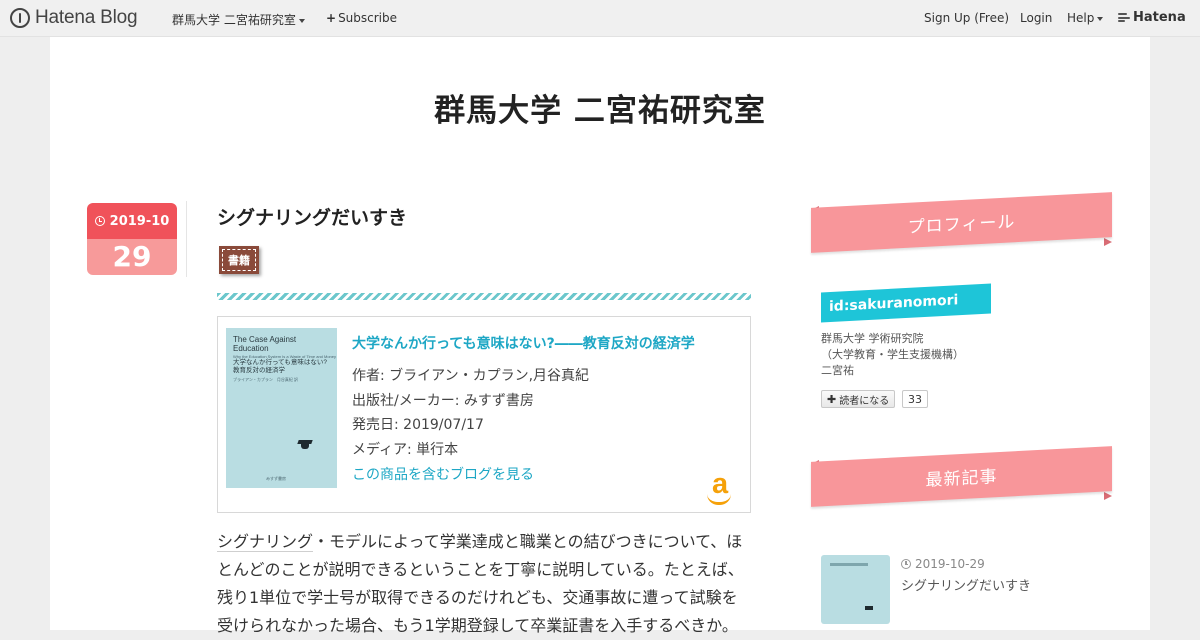 This screenshot has width=1200, height=640. I want to click on category-label: 書籍, so click(239, 260).